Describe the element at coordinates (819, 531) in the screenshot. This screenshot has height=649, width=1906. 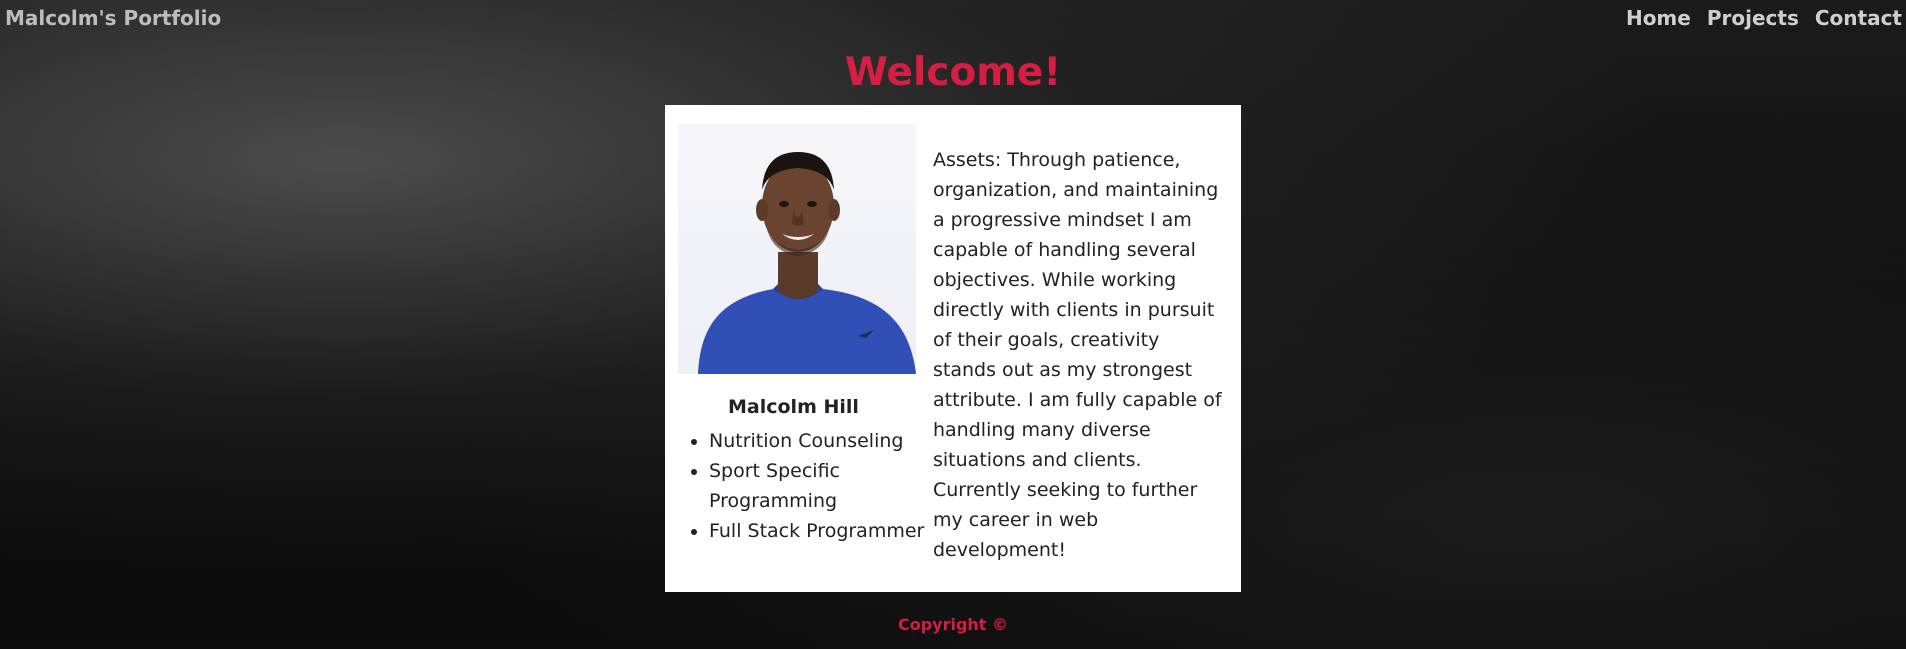
I see `skill-item: Full Stack Programmer` at that location.